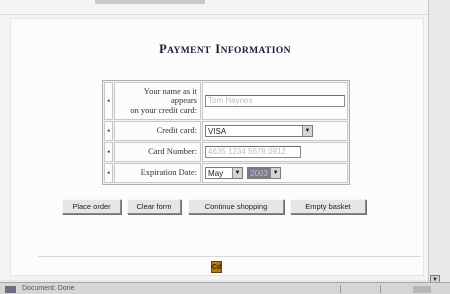 This screenshot has height=294, width=450. Describe the element at coordinates (253, 152) in the screenshot. I see `card-number-input: 4635 1234 5678 0912` at that location.